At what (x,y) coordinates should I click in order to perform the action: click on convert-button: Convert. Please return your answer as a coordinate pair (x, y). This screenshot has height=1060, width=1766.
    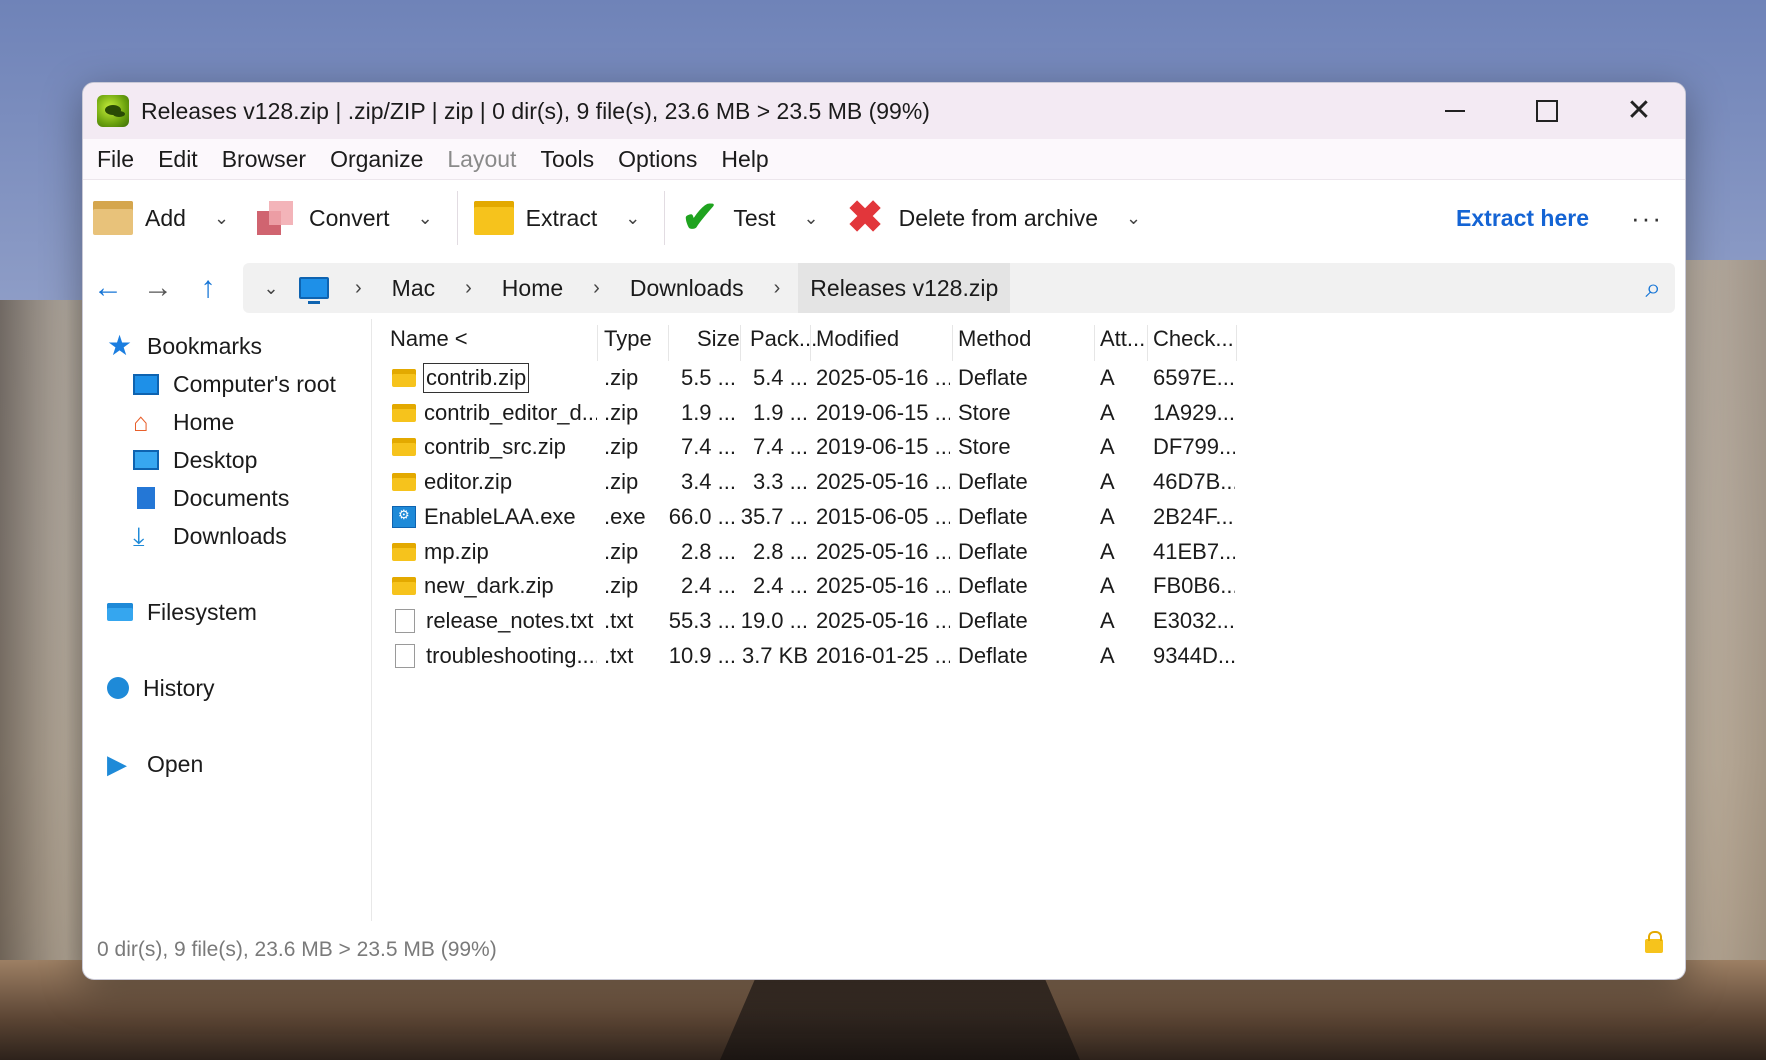
    Looking at the image, I should click on (323, 218).